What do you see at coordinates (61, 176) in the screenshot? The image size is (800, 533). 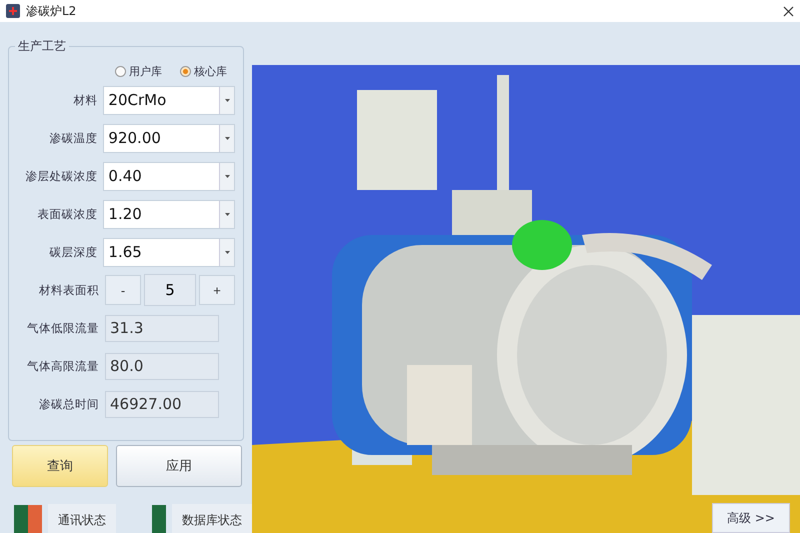 I see `field-label: 渗层处碳浓度` at bounding box center [61, 176].